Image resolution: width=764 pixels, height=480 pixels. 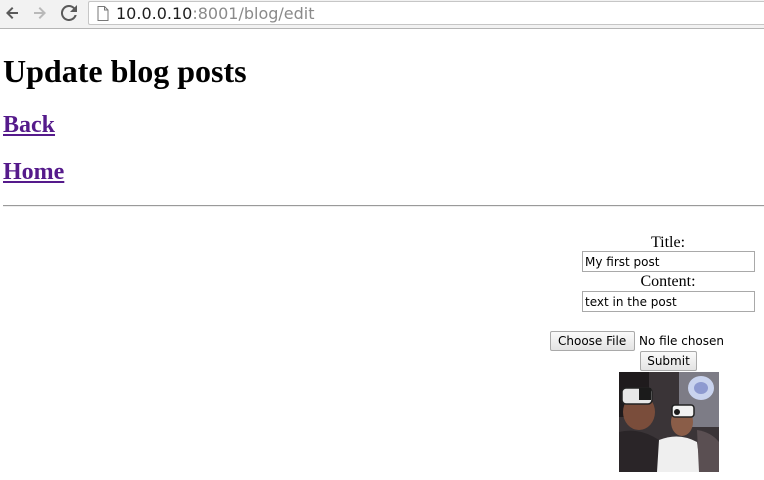 I want to click on choose-file-button: Choose File, so click(x=592, y=341).